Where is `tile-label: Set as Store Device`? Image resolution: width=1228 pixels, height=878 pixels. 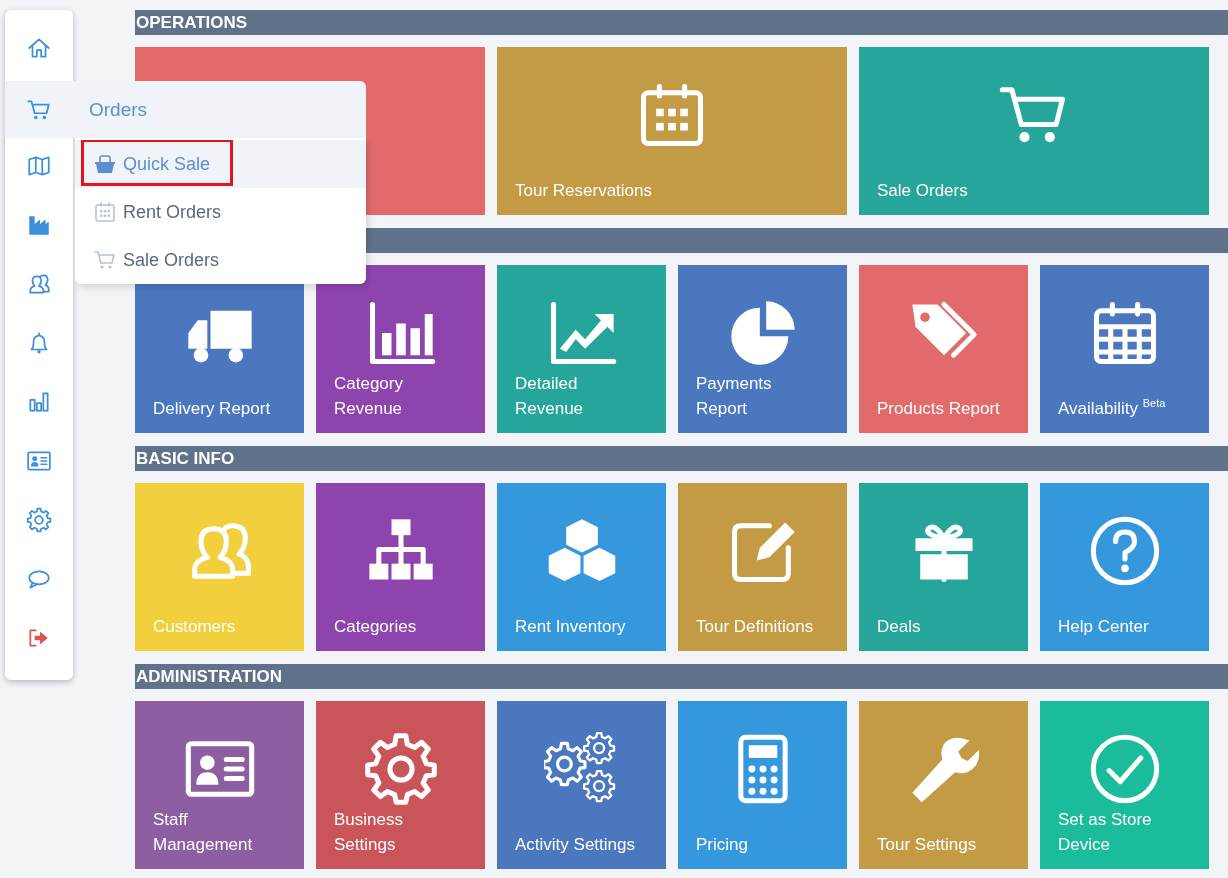
tile-label: Set as Store Device is located at coordinates (1105, 832).